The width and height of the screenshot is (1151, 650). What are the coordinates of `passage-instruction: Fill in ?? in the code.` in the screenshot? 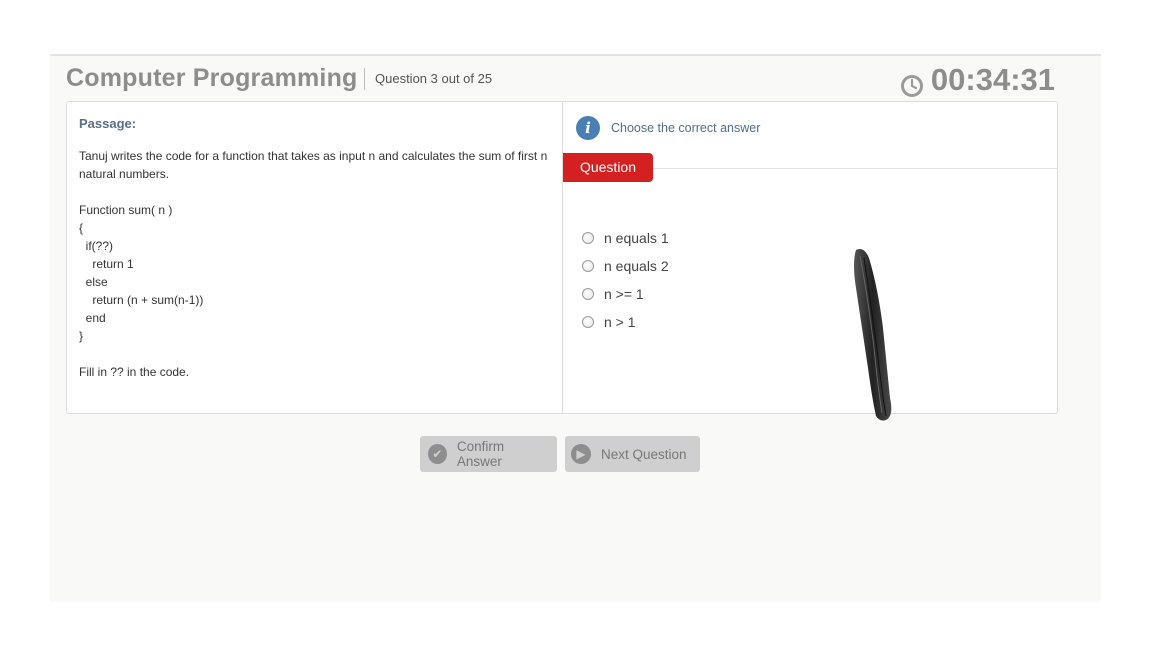 It's located at (134, 372).